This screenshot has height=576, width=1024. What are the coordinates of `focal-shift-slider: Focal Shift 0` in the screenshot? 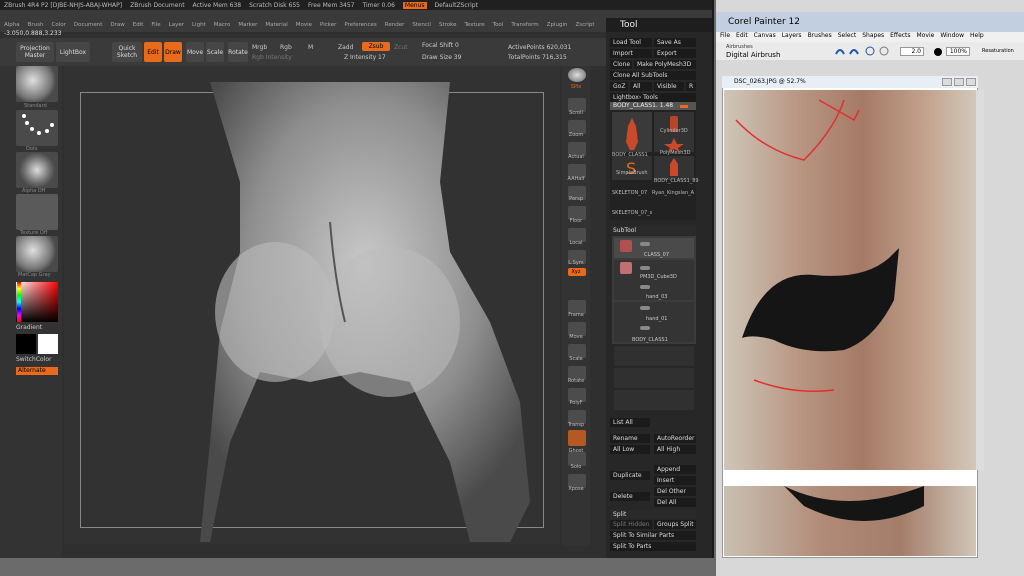 It's located at (440, 45).